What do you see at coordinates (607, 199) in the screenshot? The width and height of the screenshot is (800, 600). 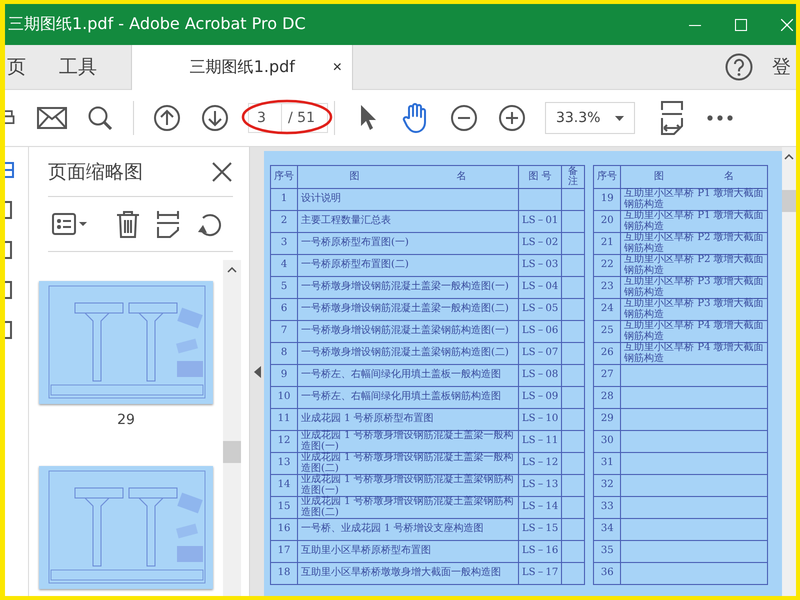 I see `table-cell: 19` at bounding box center [607, 199].